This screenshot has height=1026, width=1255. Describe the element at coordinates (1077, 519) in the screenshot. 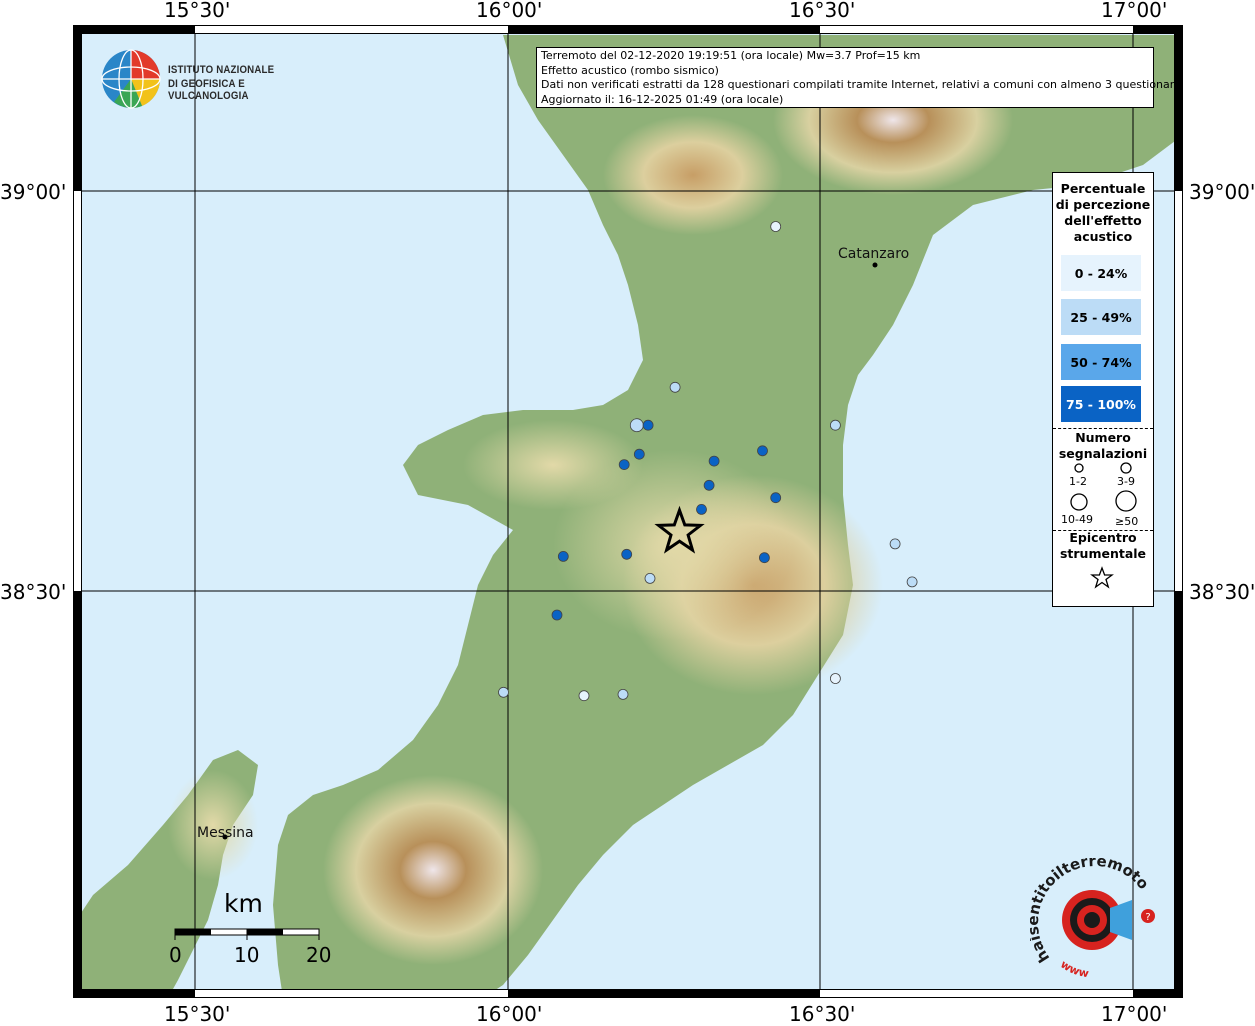

I see `size-label: 10-49` at that location.